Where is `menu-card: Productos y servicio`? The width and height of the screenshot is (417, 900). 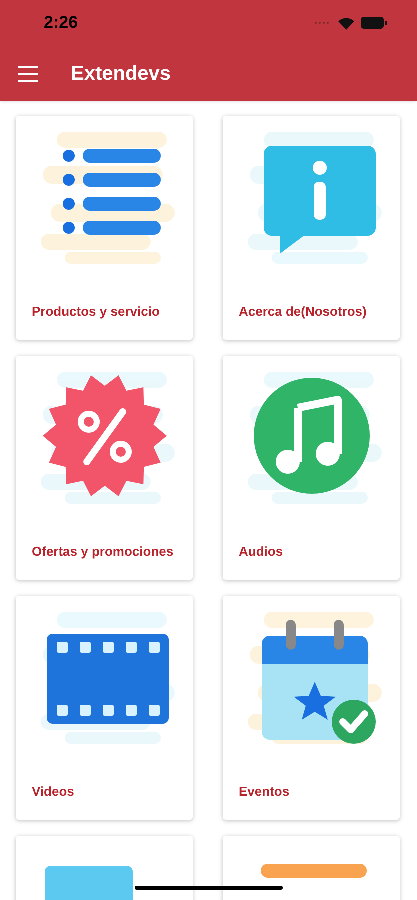
menu-card: Productos y servicio is located at coordinates (104, 228).